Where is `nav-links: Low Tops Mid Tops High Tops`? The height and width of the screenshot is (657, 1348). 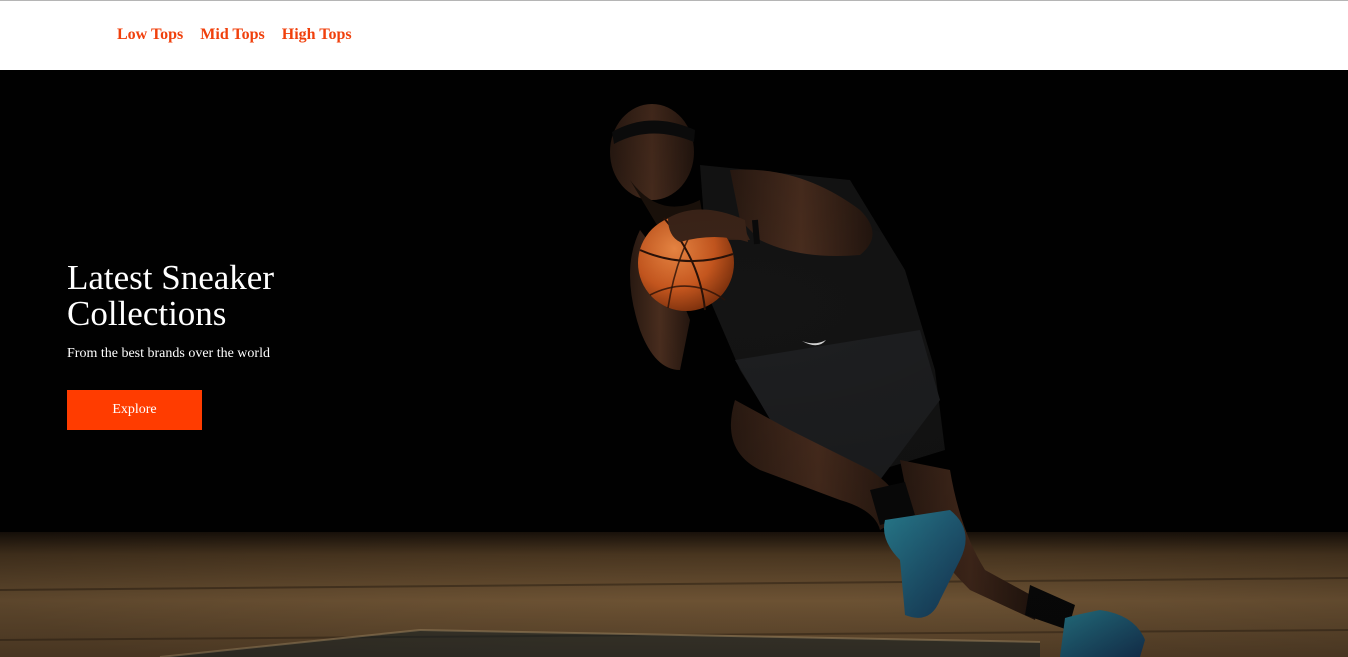
nav-links: Low Tops Mid Tops High Tops is located at coordinates (234, 35).